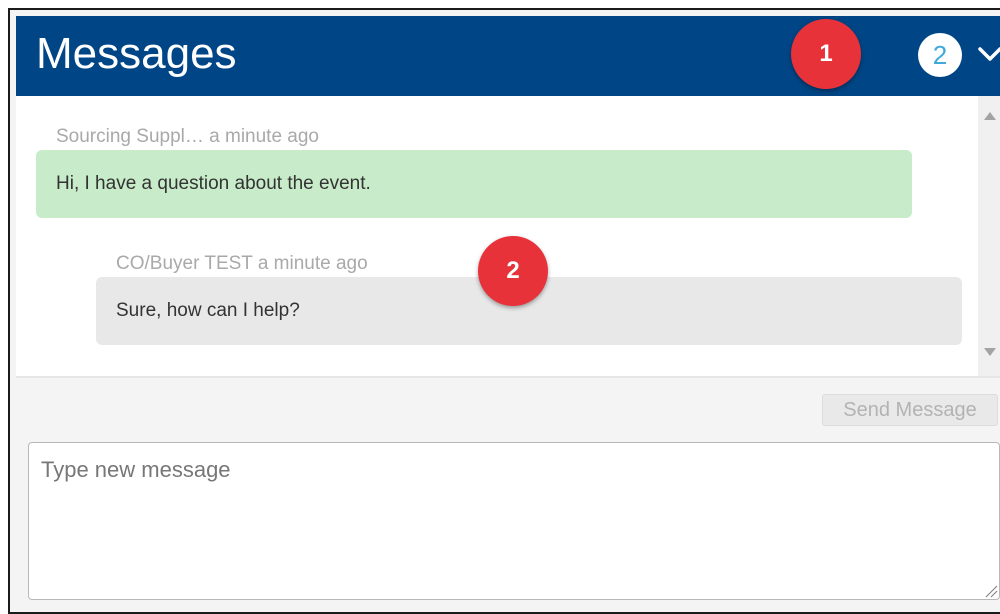 The height and width of the screenshot is (614, 1000). Describe the element at coordinates (187, 136) in the screenshot. I see `message-meta: Sourcing Suppl… a minute ago` at that location.